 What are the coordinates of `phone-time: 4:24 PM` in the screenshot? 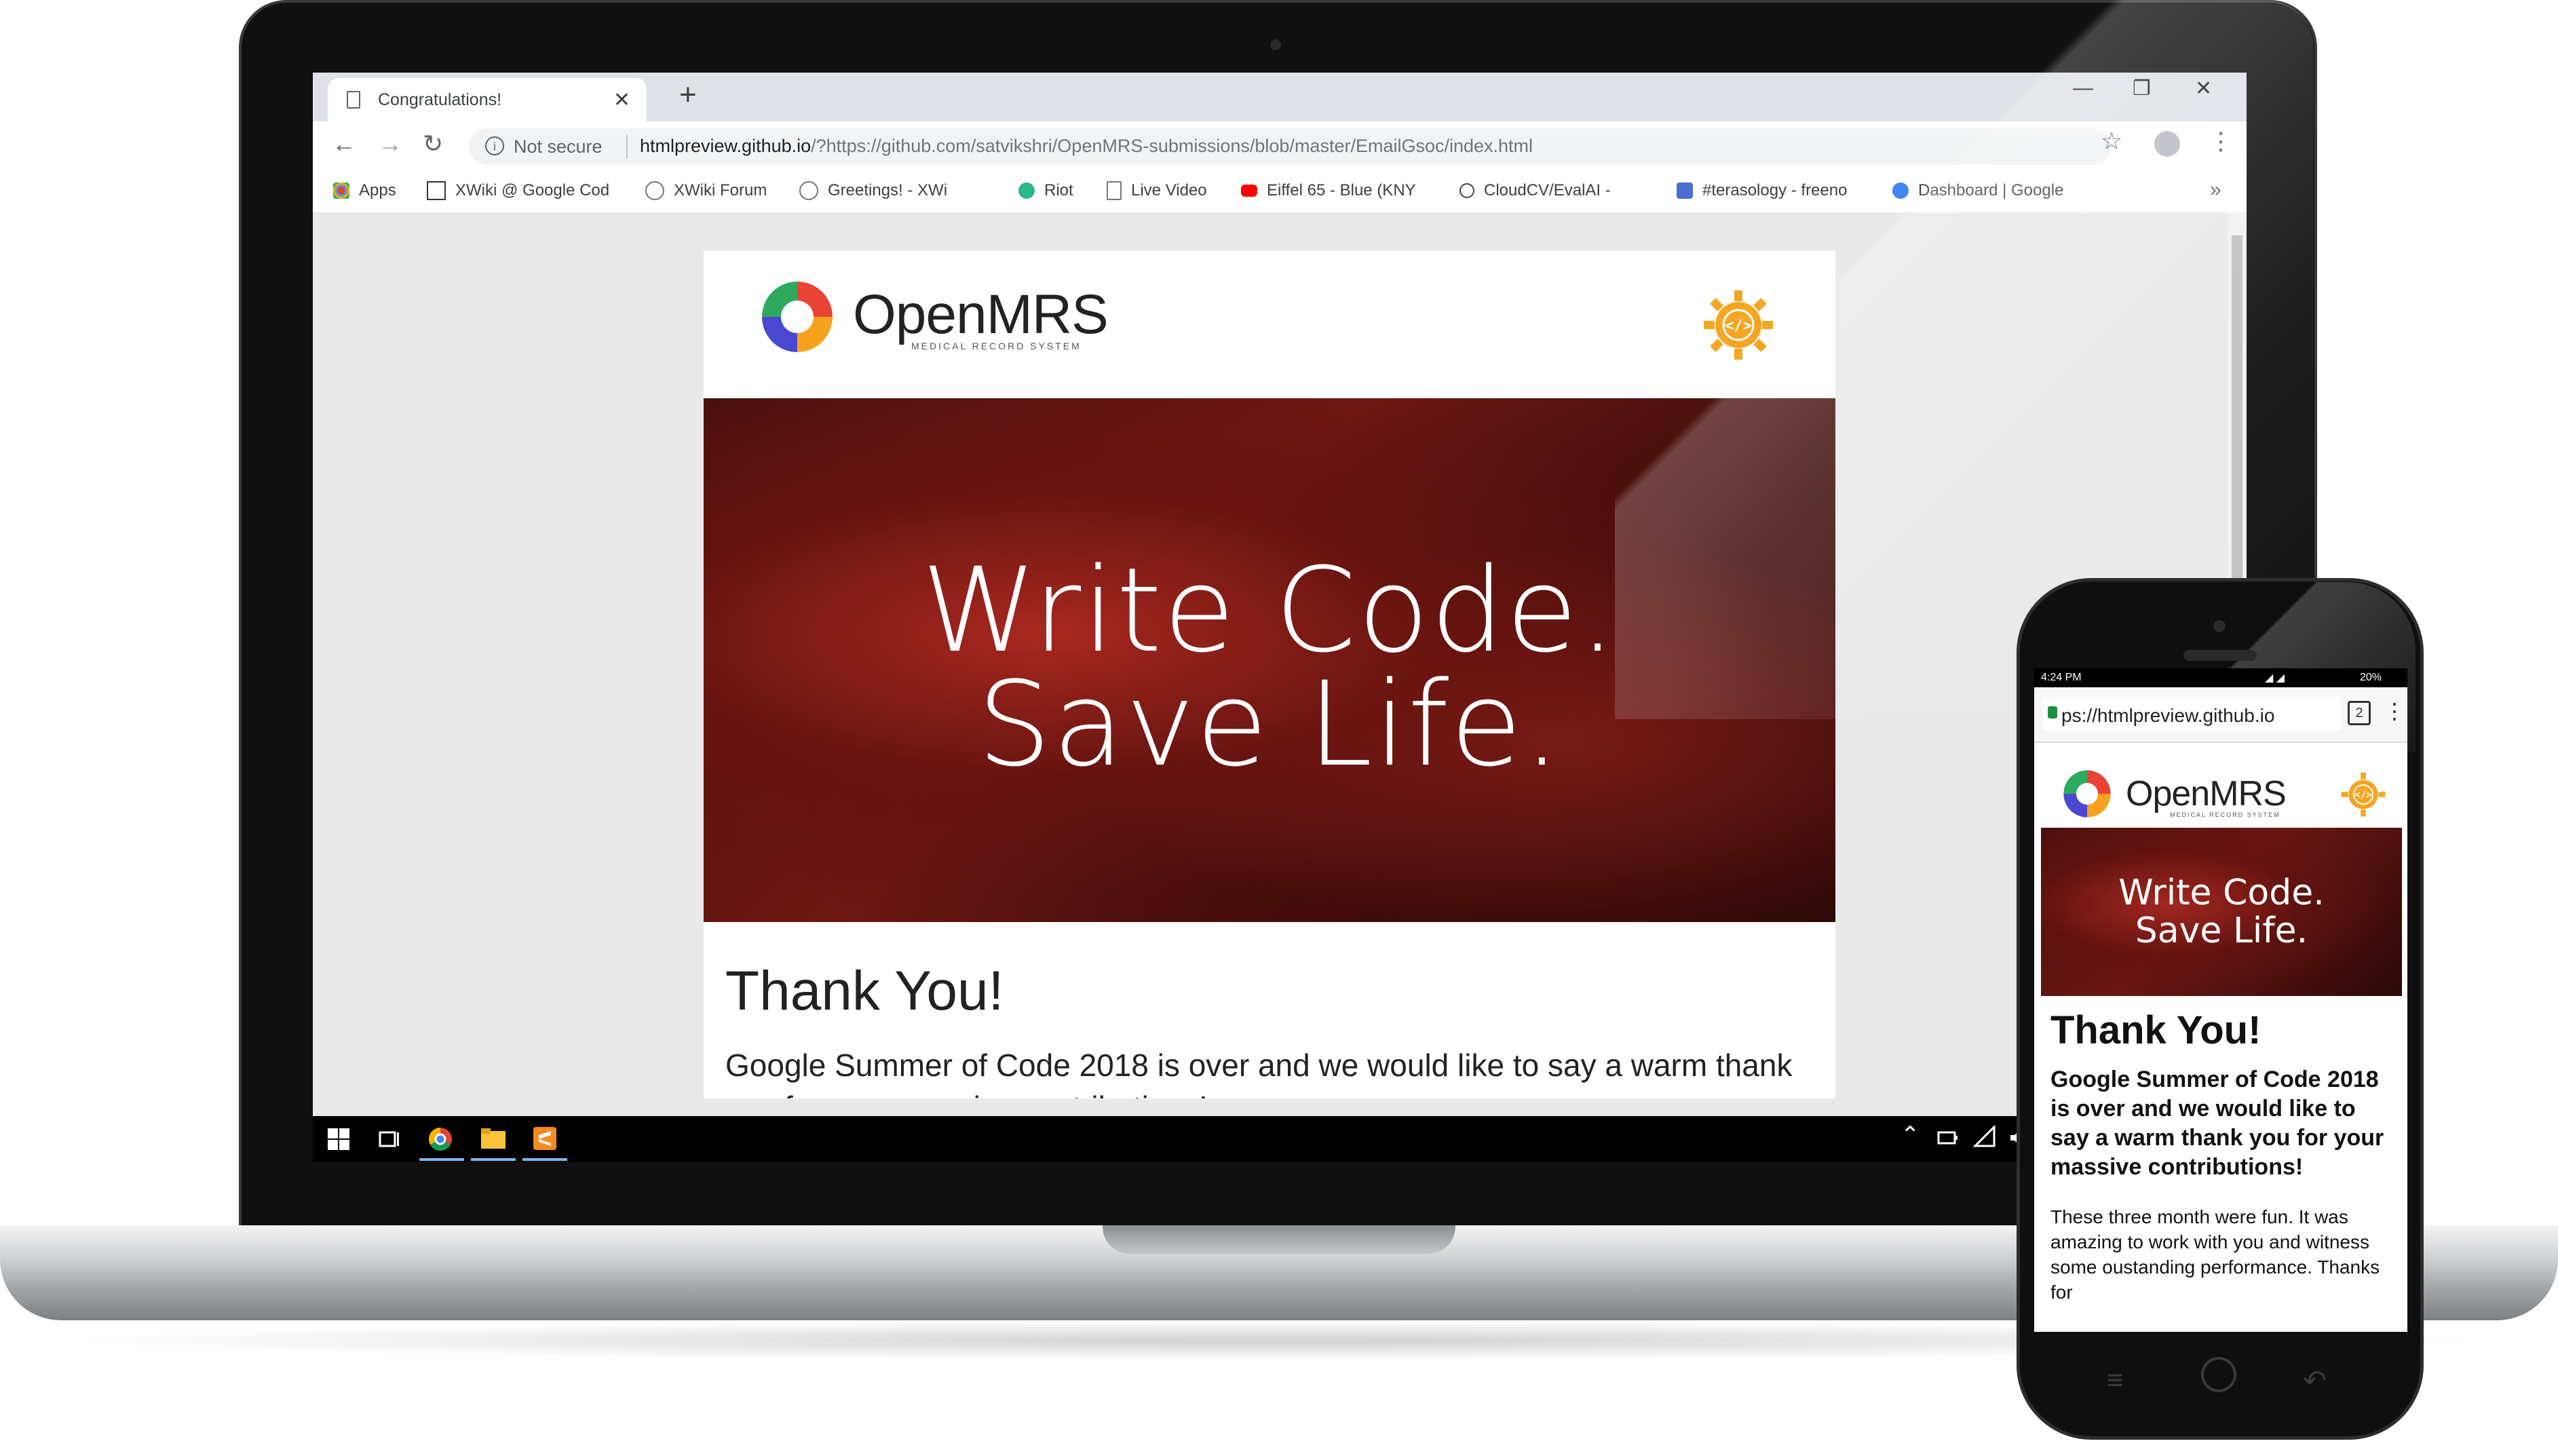 It's located at (2061, 677).